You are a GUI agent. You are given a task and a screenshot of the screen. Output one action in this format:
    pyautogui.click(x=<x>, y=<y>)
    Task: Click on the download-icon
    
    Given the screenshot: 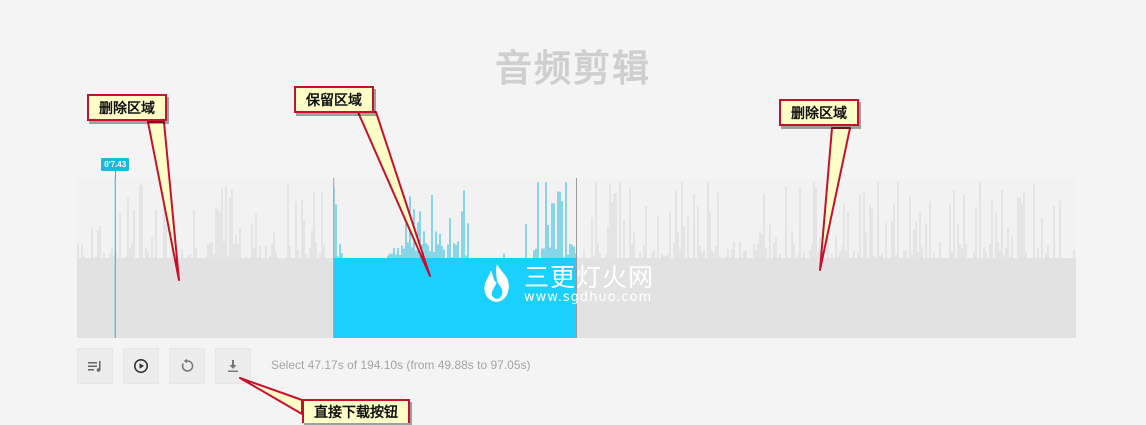 What is the action you would take?
    pyautogui.click(x=233, y=366)
    